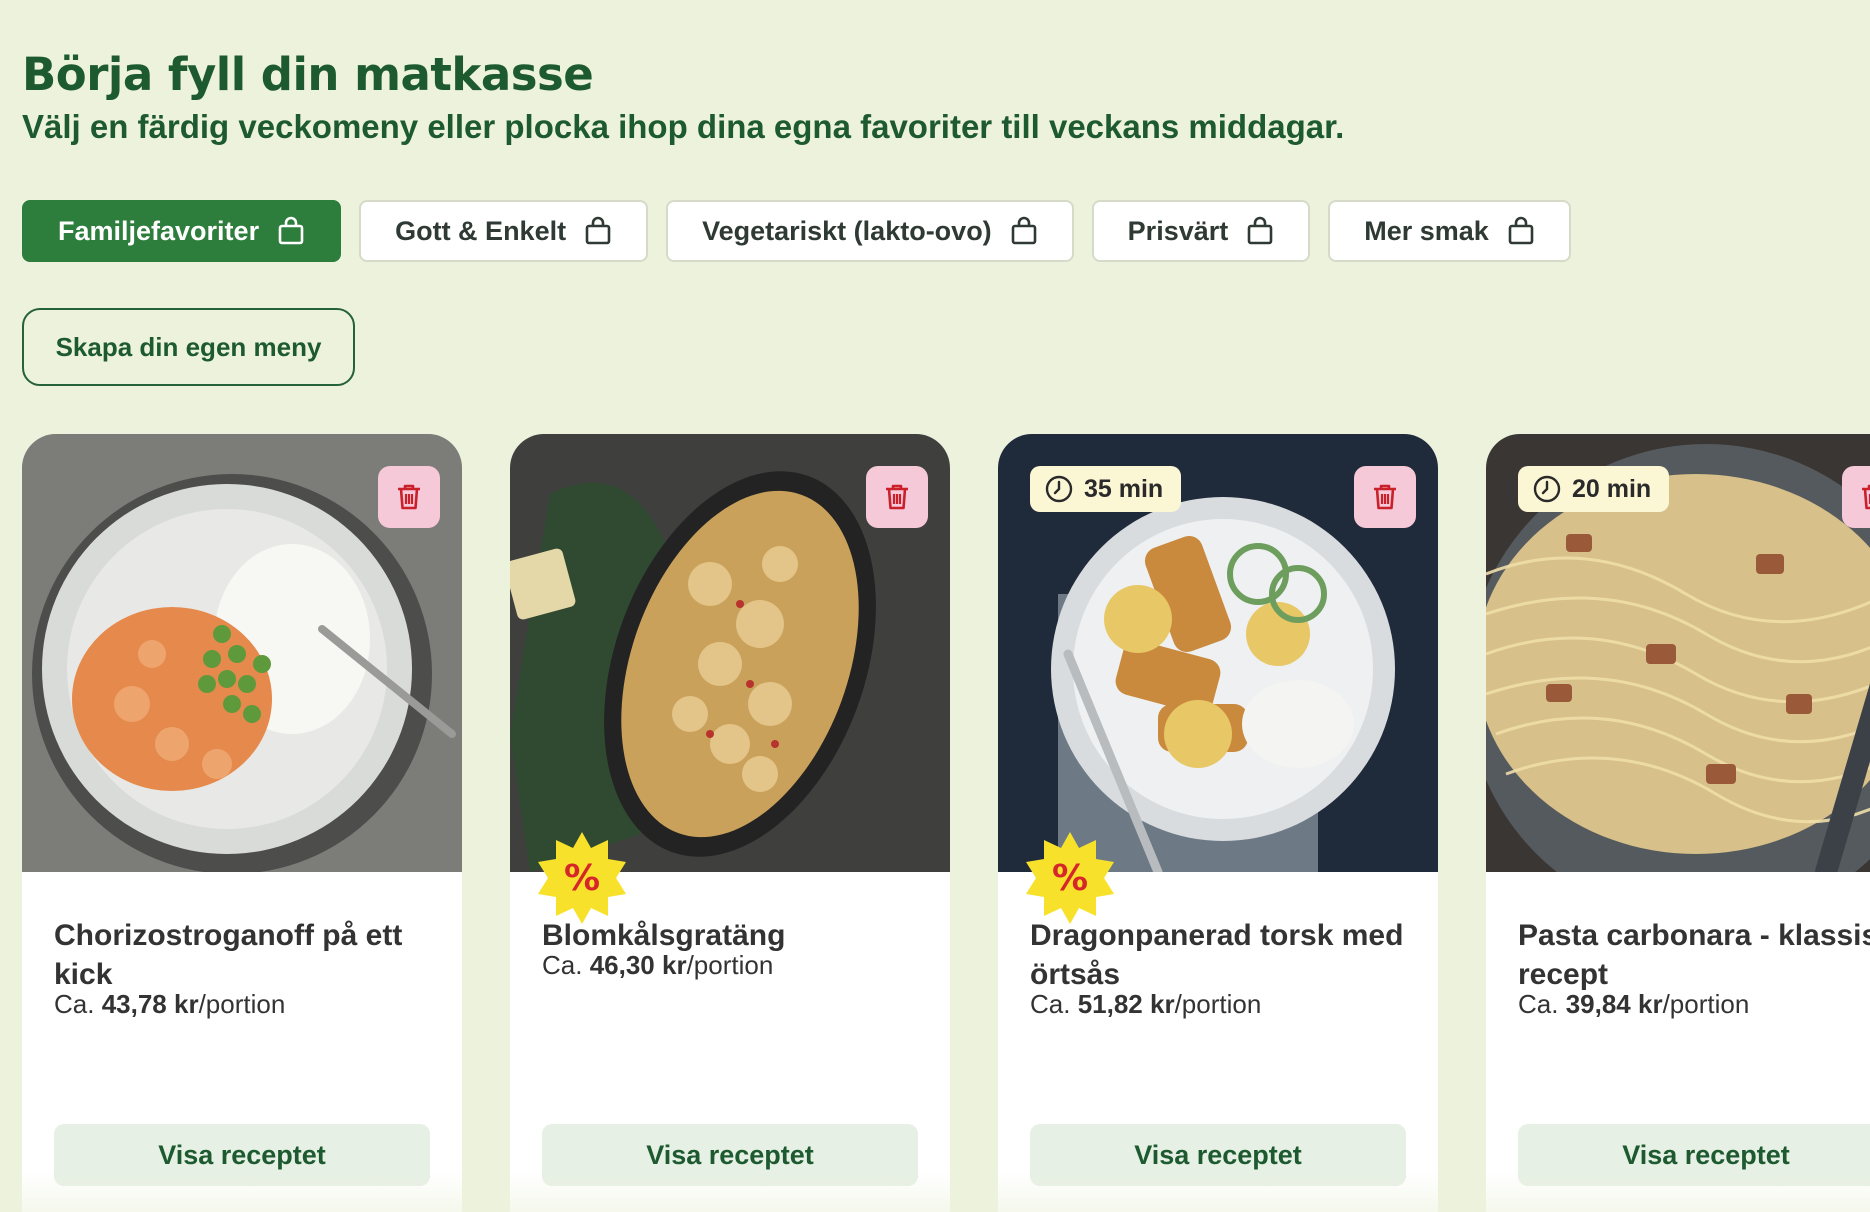 This screenshot has width=1870, height=1212. I want to click on recipe-price: Ca. 43,78 kr/portion, so click(170, 1004).